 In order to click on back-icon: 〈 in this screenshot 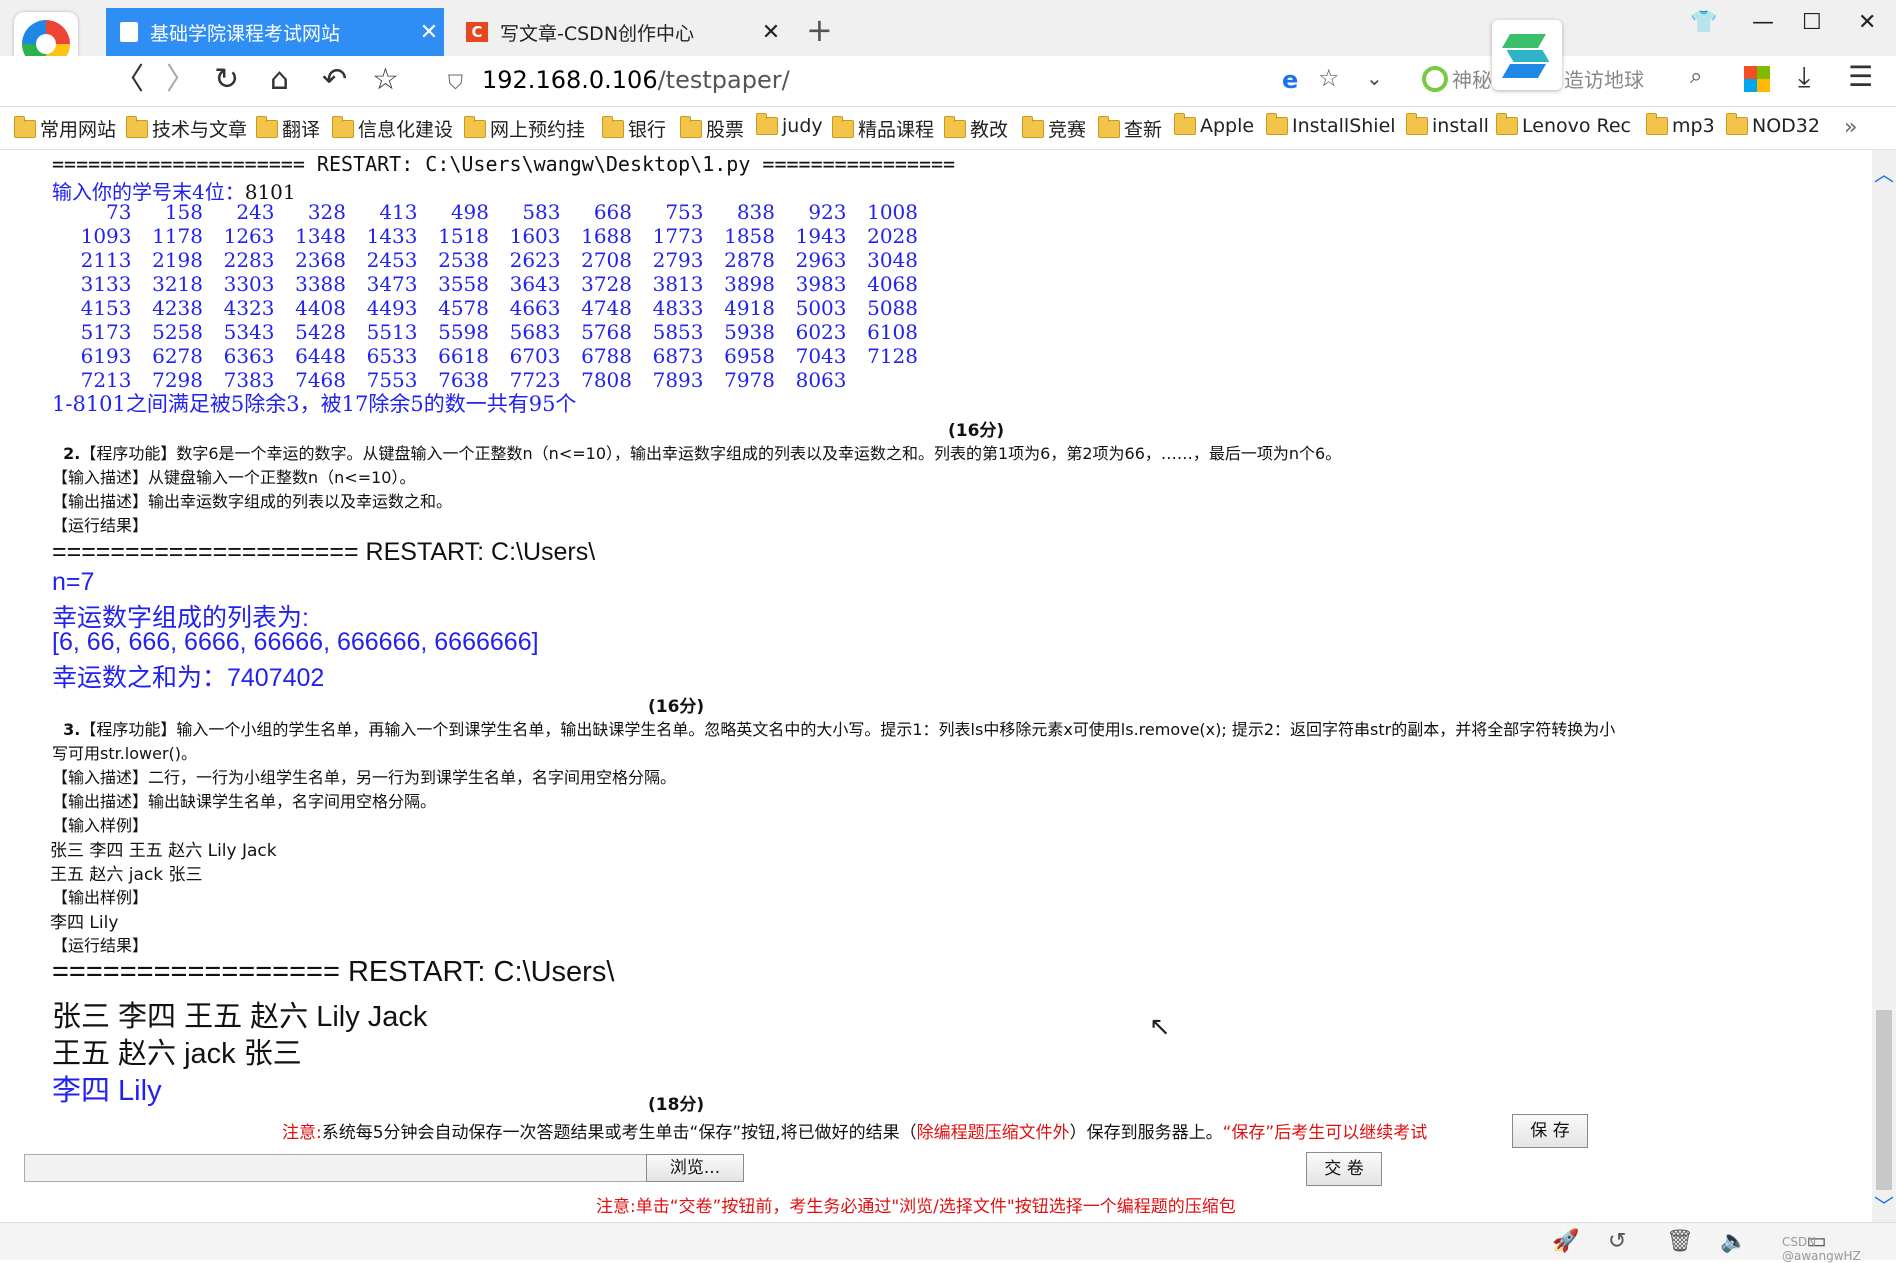, I will do `click(129, 80)`.